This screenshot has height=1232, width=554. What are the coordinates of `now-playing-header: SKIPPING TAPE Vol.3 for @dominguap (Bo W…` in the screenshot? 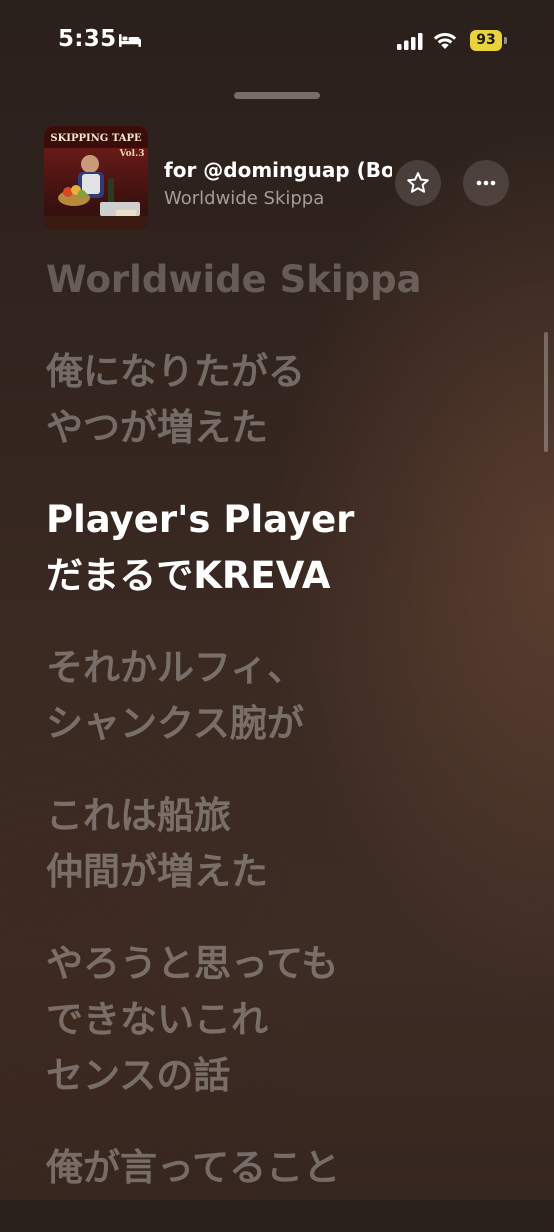 It's located at (277, 178).